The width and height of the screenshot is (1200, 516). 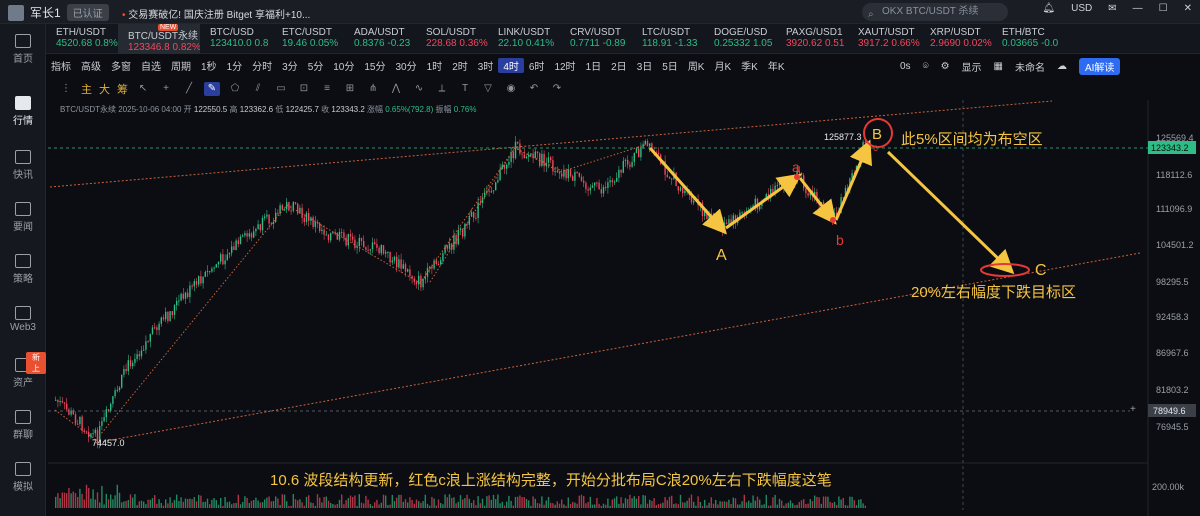 What do you see at coordinates (763, 201) in the screenshot?
I see `wave-a-arrow` at bounding box center [763, 201].